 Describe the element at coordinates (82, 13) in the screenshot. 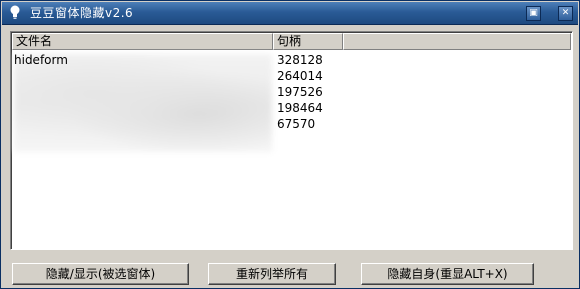

I see `window-title: 豆豆窗体隐藏v2.6` at that location.